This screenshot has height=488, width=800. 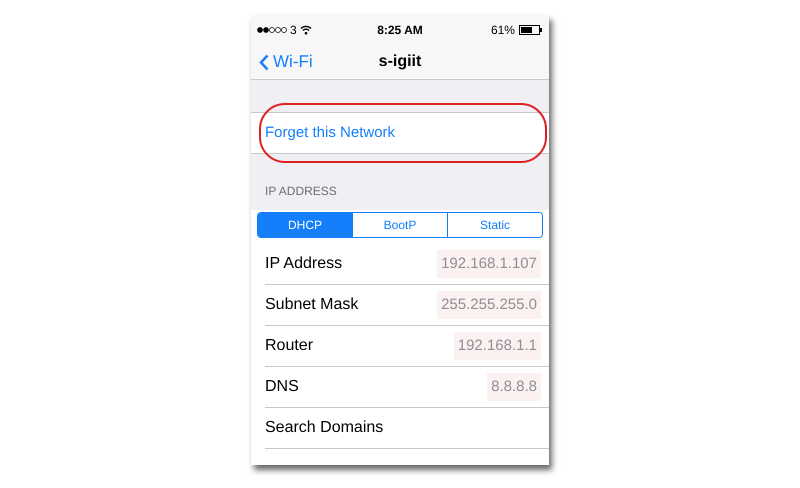 What do you see at coordinates (306, 30) in the screenshot?
I see `wifi-icon` at bounding box center [306, 30].